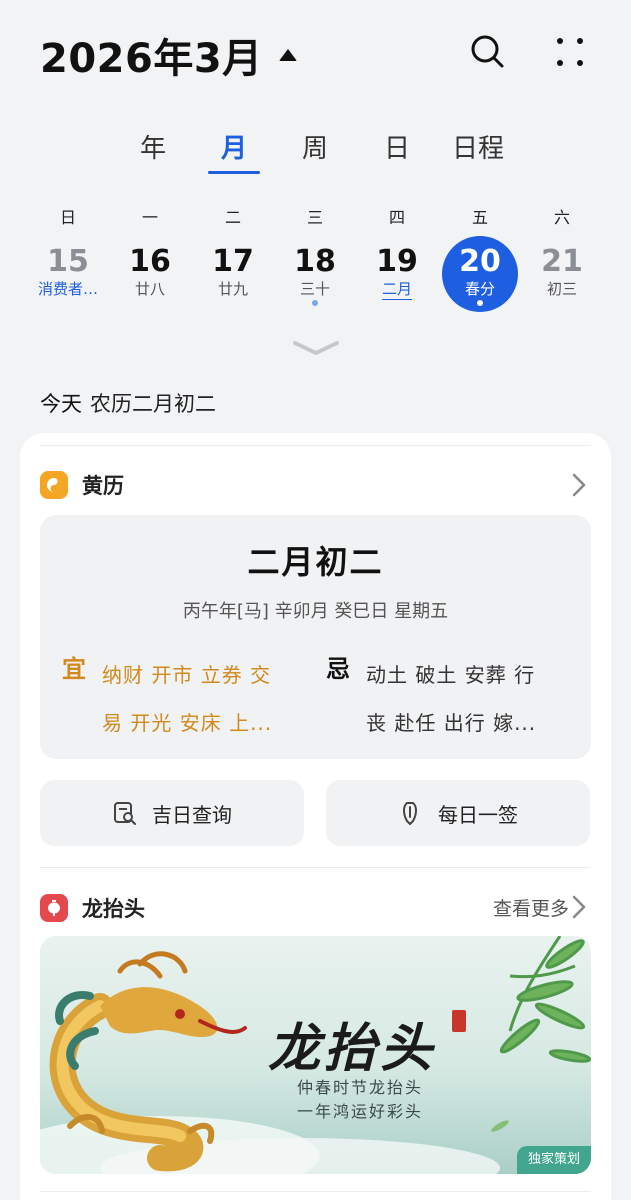  I want to click on tab-week: 周, so click(315, 146).